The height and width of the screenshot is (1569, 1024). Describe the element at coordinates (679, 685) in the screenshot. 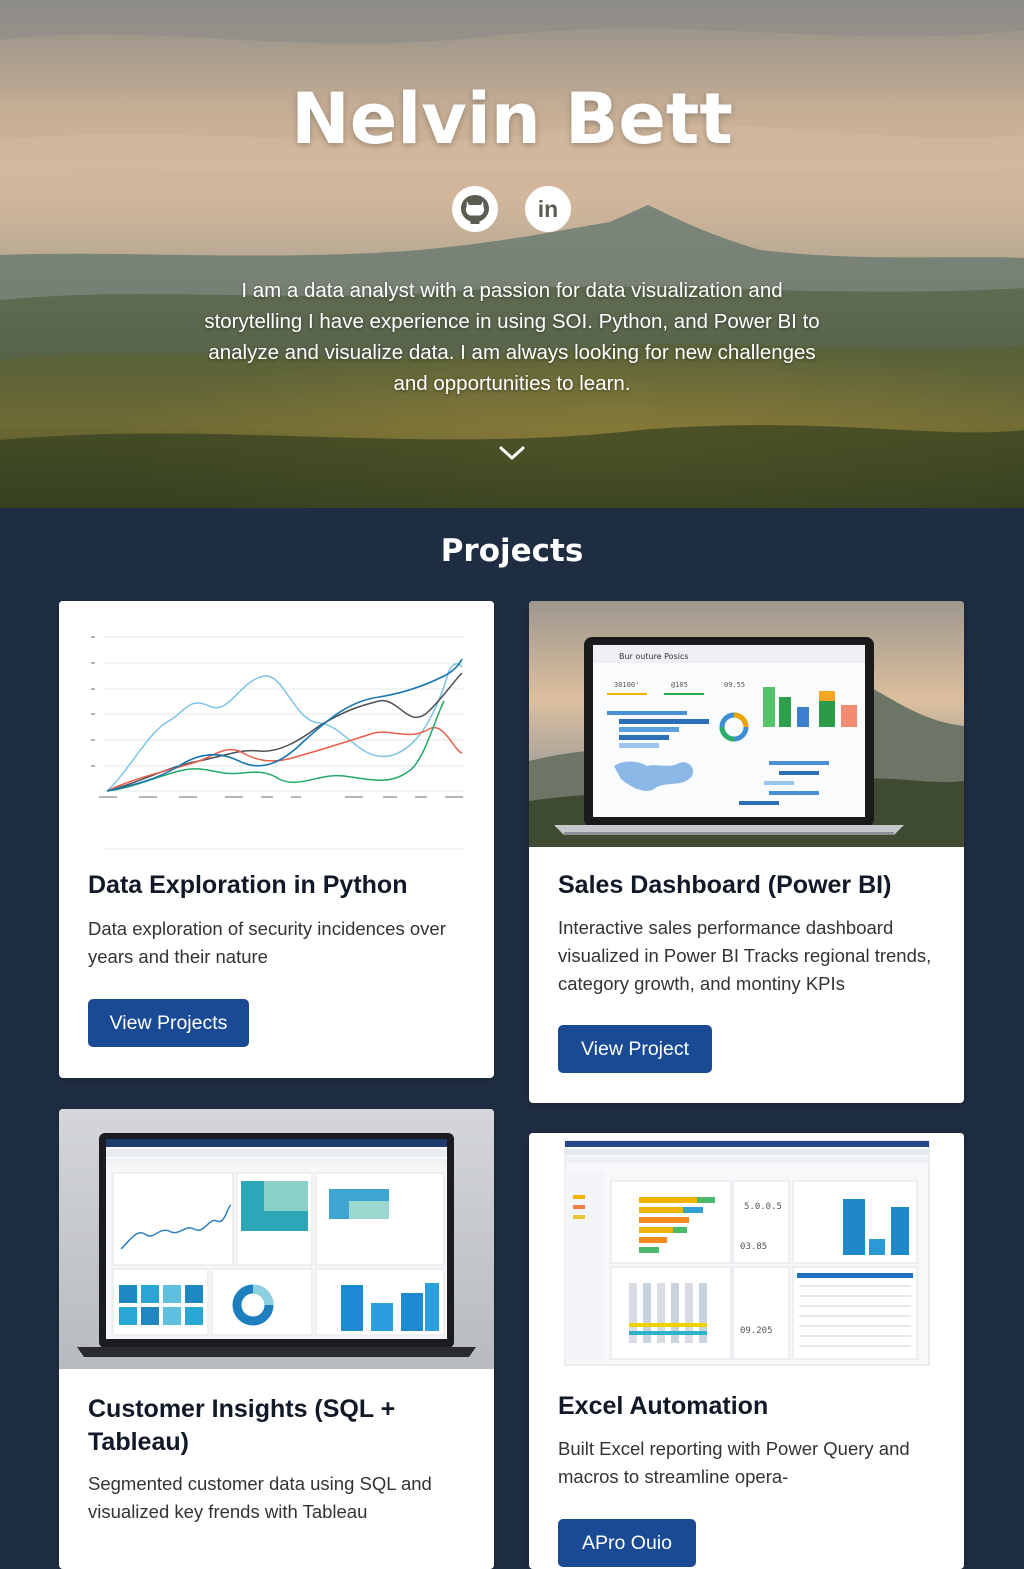

I see `svg-text: @105` at that location.